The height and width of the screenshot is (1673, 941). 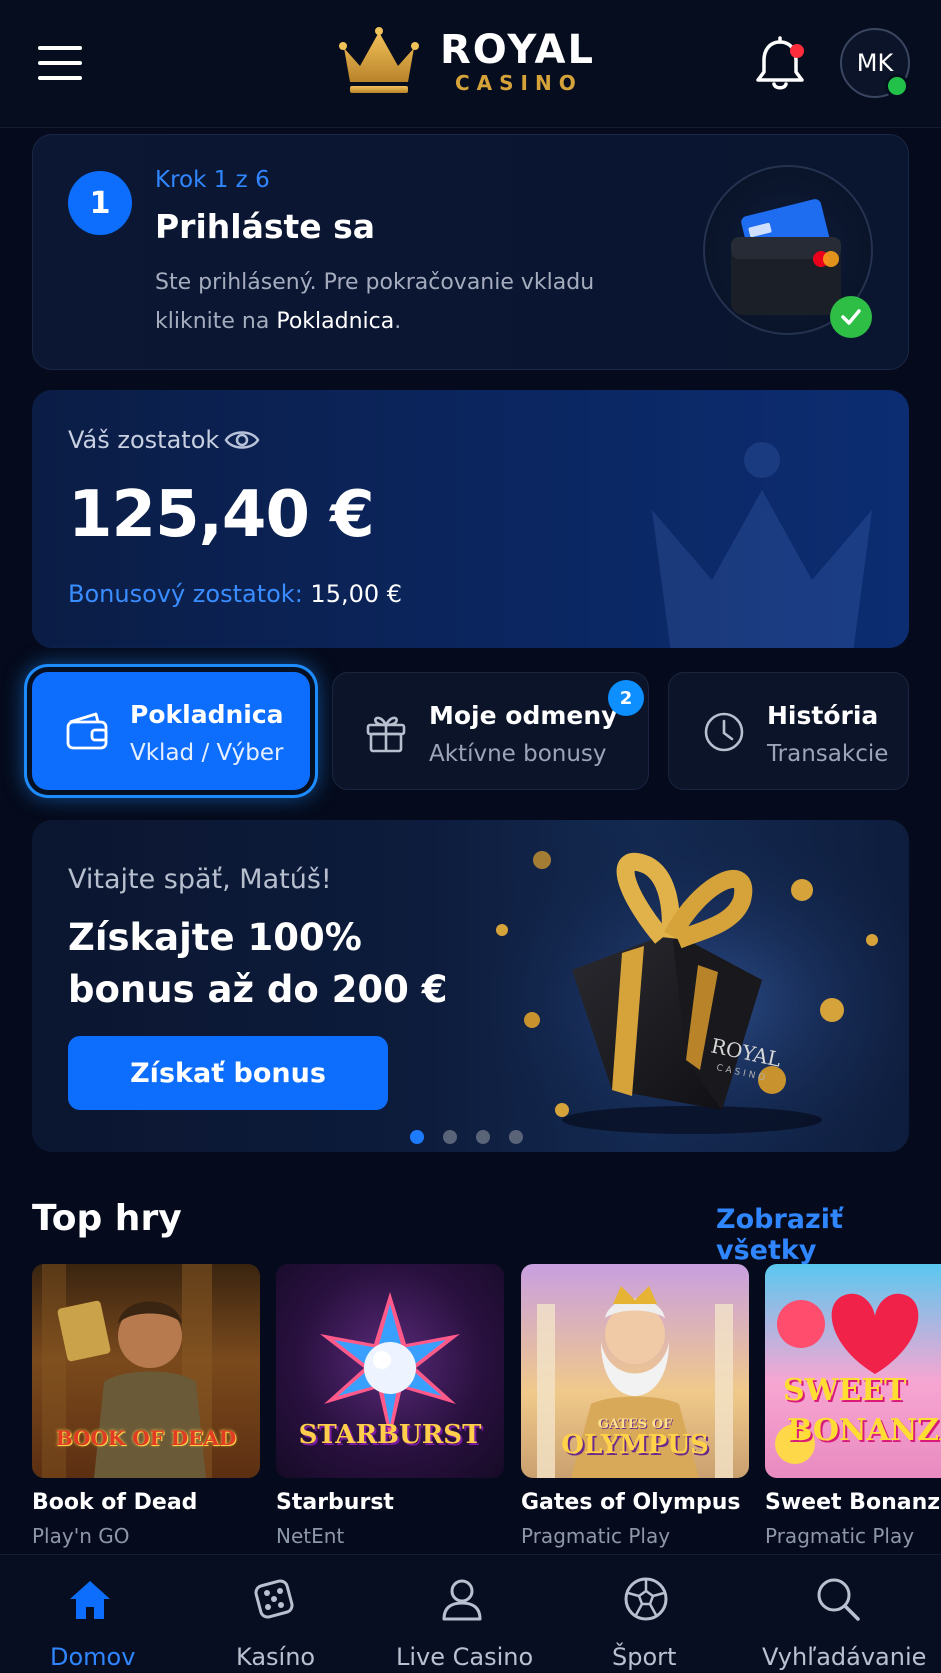 What do you see at coordinates (274, 1599) in the screenshot?
I see `dice-icon` at bounding box center [274, 1599].